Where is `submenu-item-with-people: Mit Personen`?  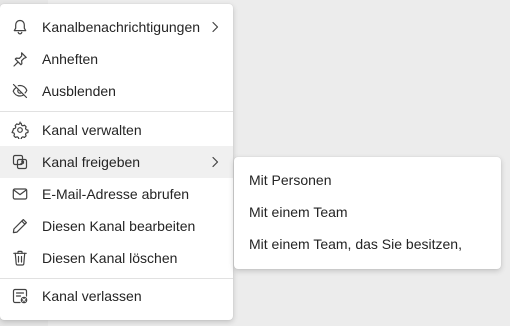
submenu-item-with-people: Mit Personen is located at coordinates (367, 180).